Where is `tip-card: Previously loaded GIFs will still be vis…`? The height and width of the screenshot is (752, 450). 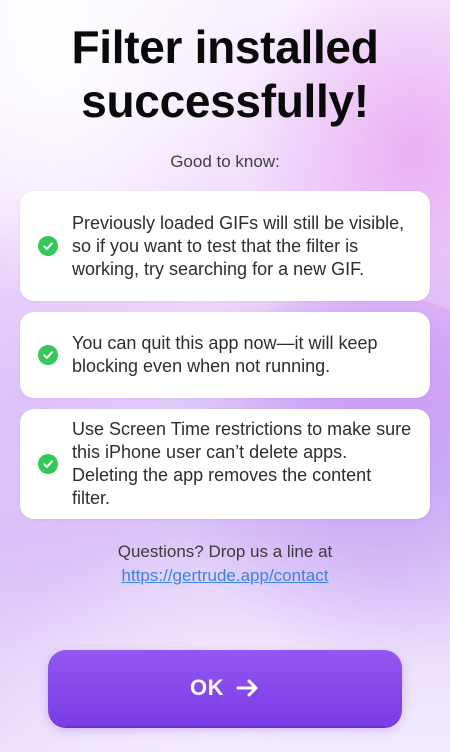 tip-card: Previously loaded GIFs will still be vis… is located at coordinates (225, 246).